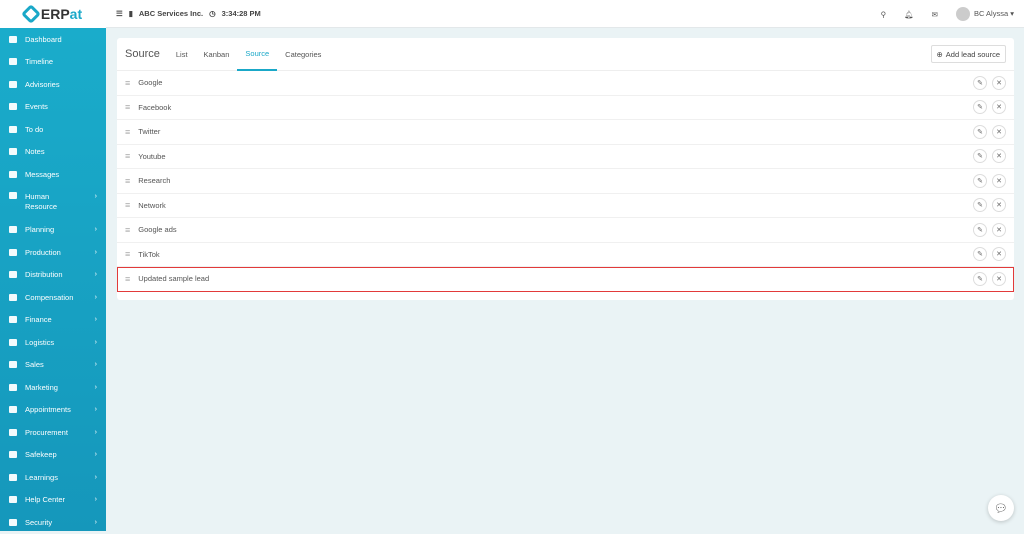 The width and height of the screenshot is (1024, 534). What do you see at coordinates (35, 152) in the screenshot?
I see `sidebar-item-label: Notes` at bounding box center [35, 152].